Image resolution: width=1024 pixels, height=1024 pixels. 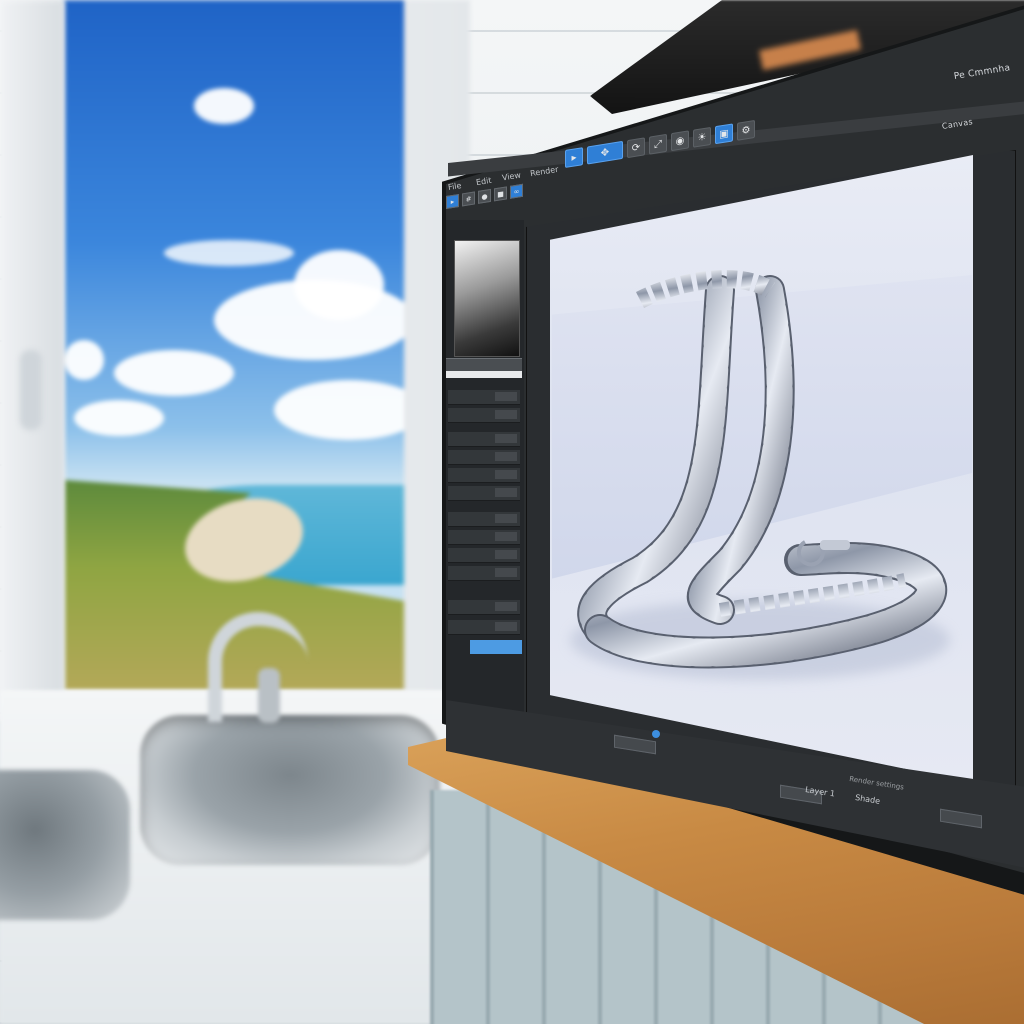 What do you see at coordinates (656, 734) in the screenshot?
I see `record-indicator` at bounding box center [656, 734].